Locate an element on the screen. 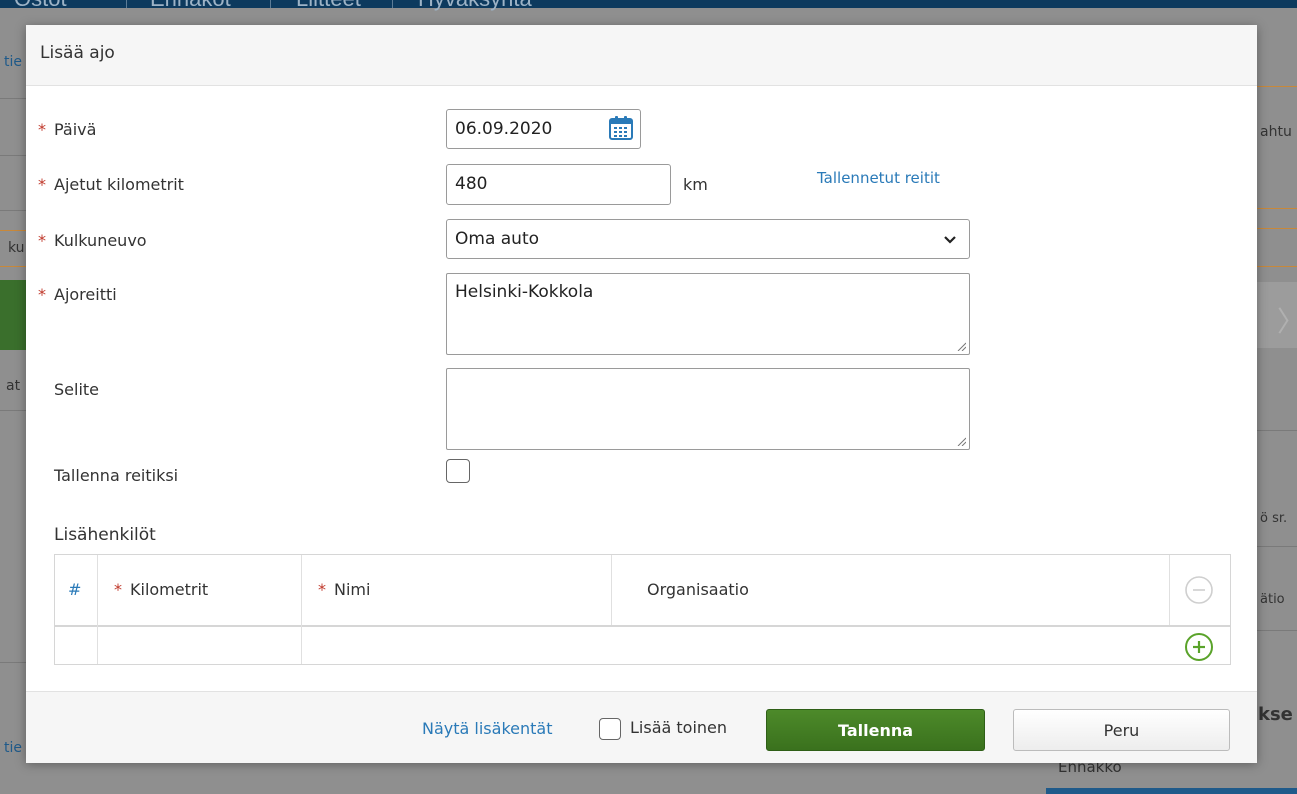 This screenshot has height=794, width=1297. remove-row-icon is located at coordinates (1199, 590).